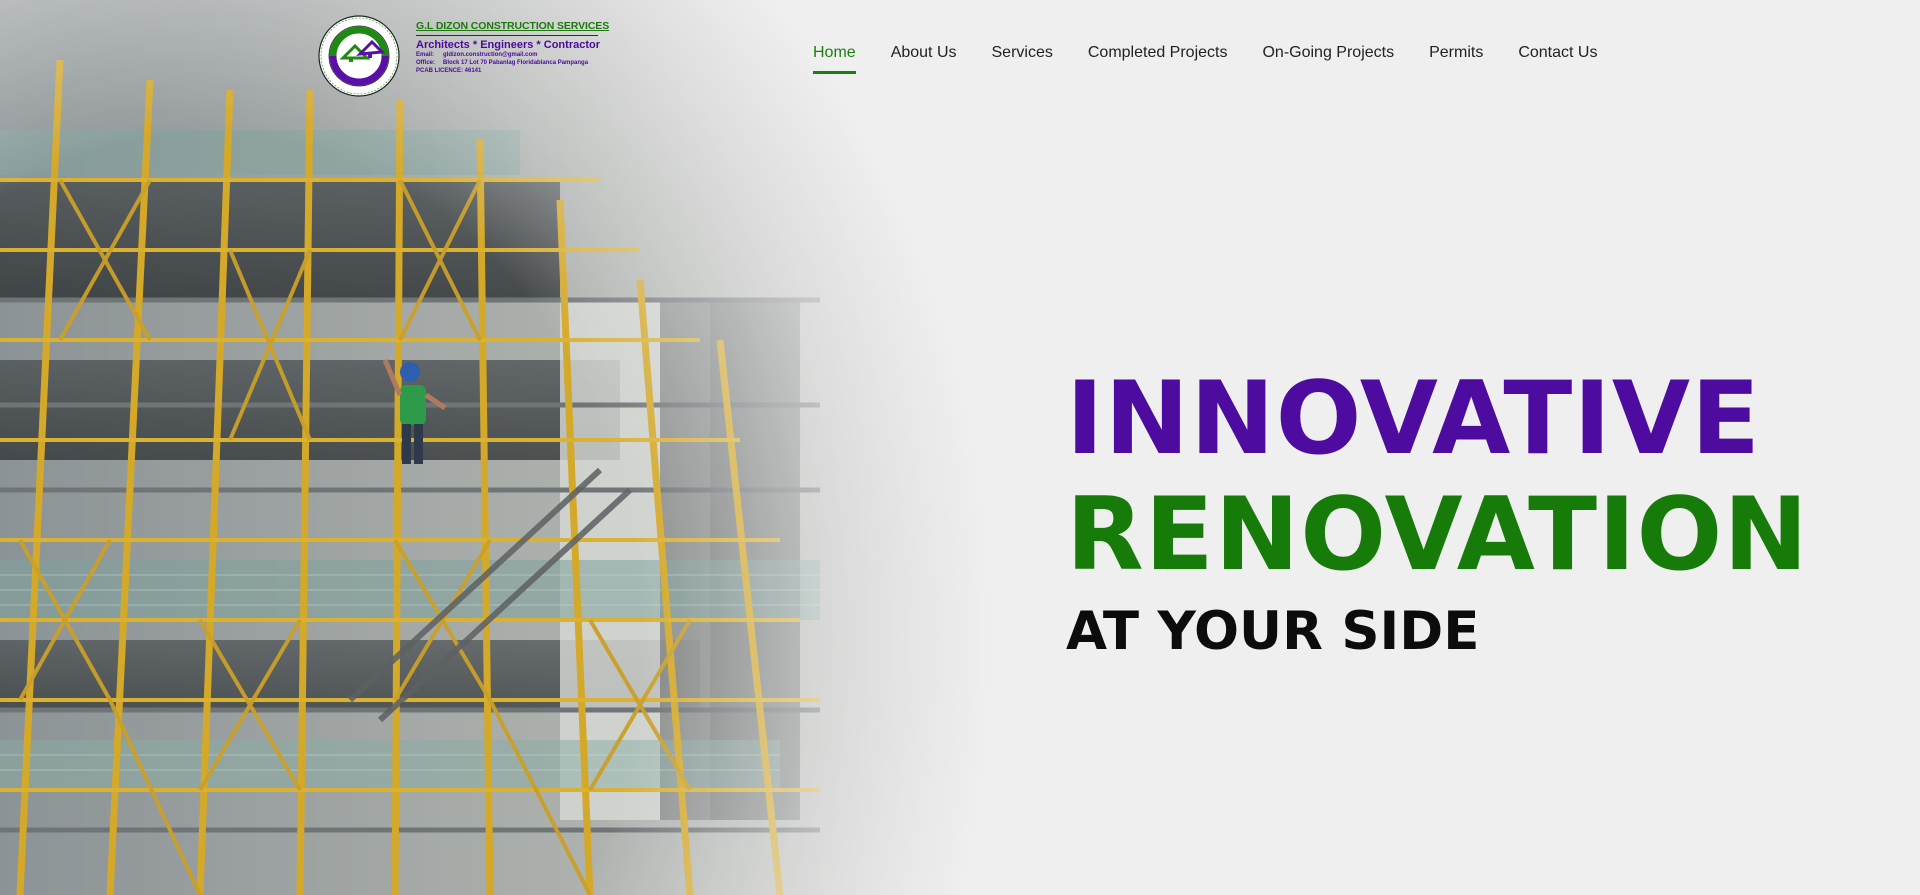 The image size is (1920, 895). I want to click on company-name: G.L DIZON CONSTRUCTION SERVICES, so click(513, 26).